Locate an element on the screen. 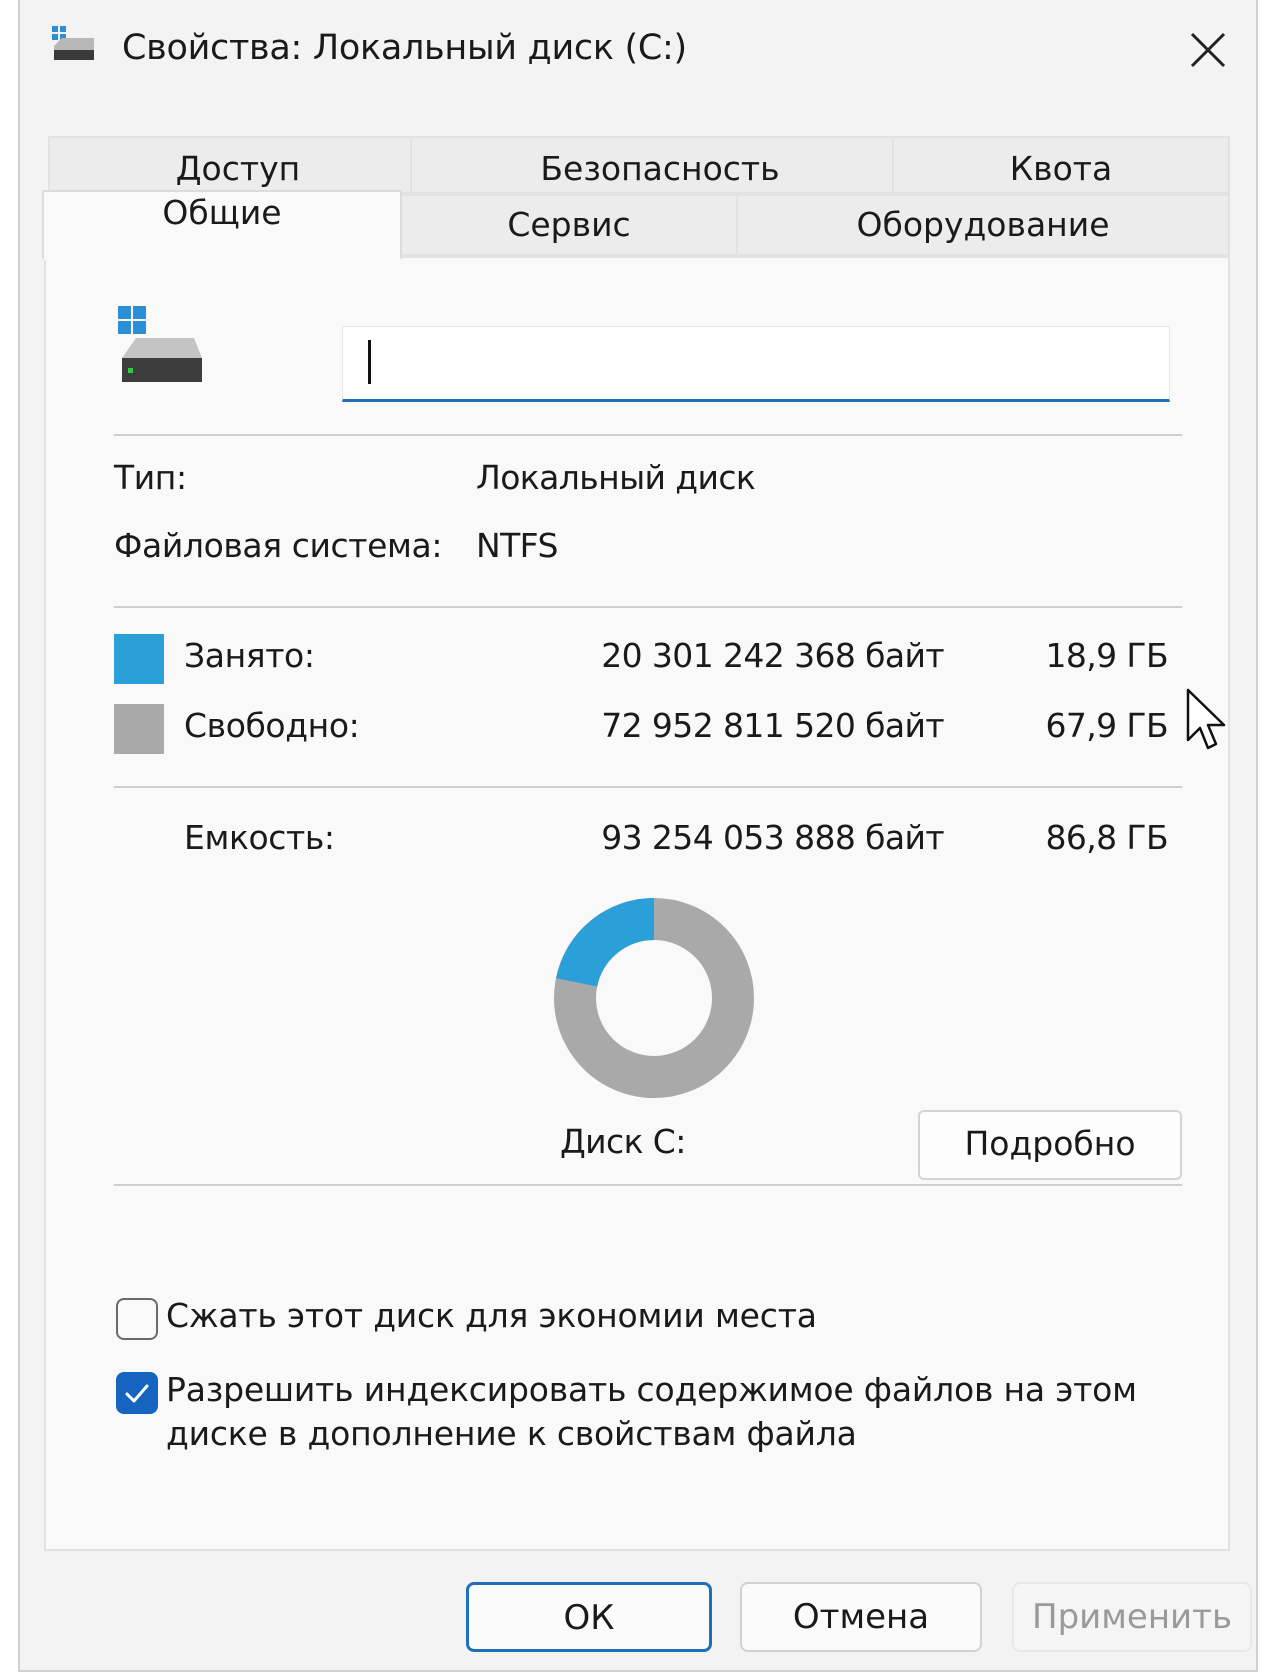 This screenshot has height=1676, width=1280. free-color-swatch is located at coordinates (139, 729).